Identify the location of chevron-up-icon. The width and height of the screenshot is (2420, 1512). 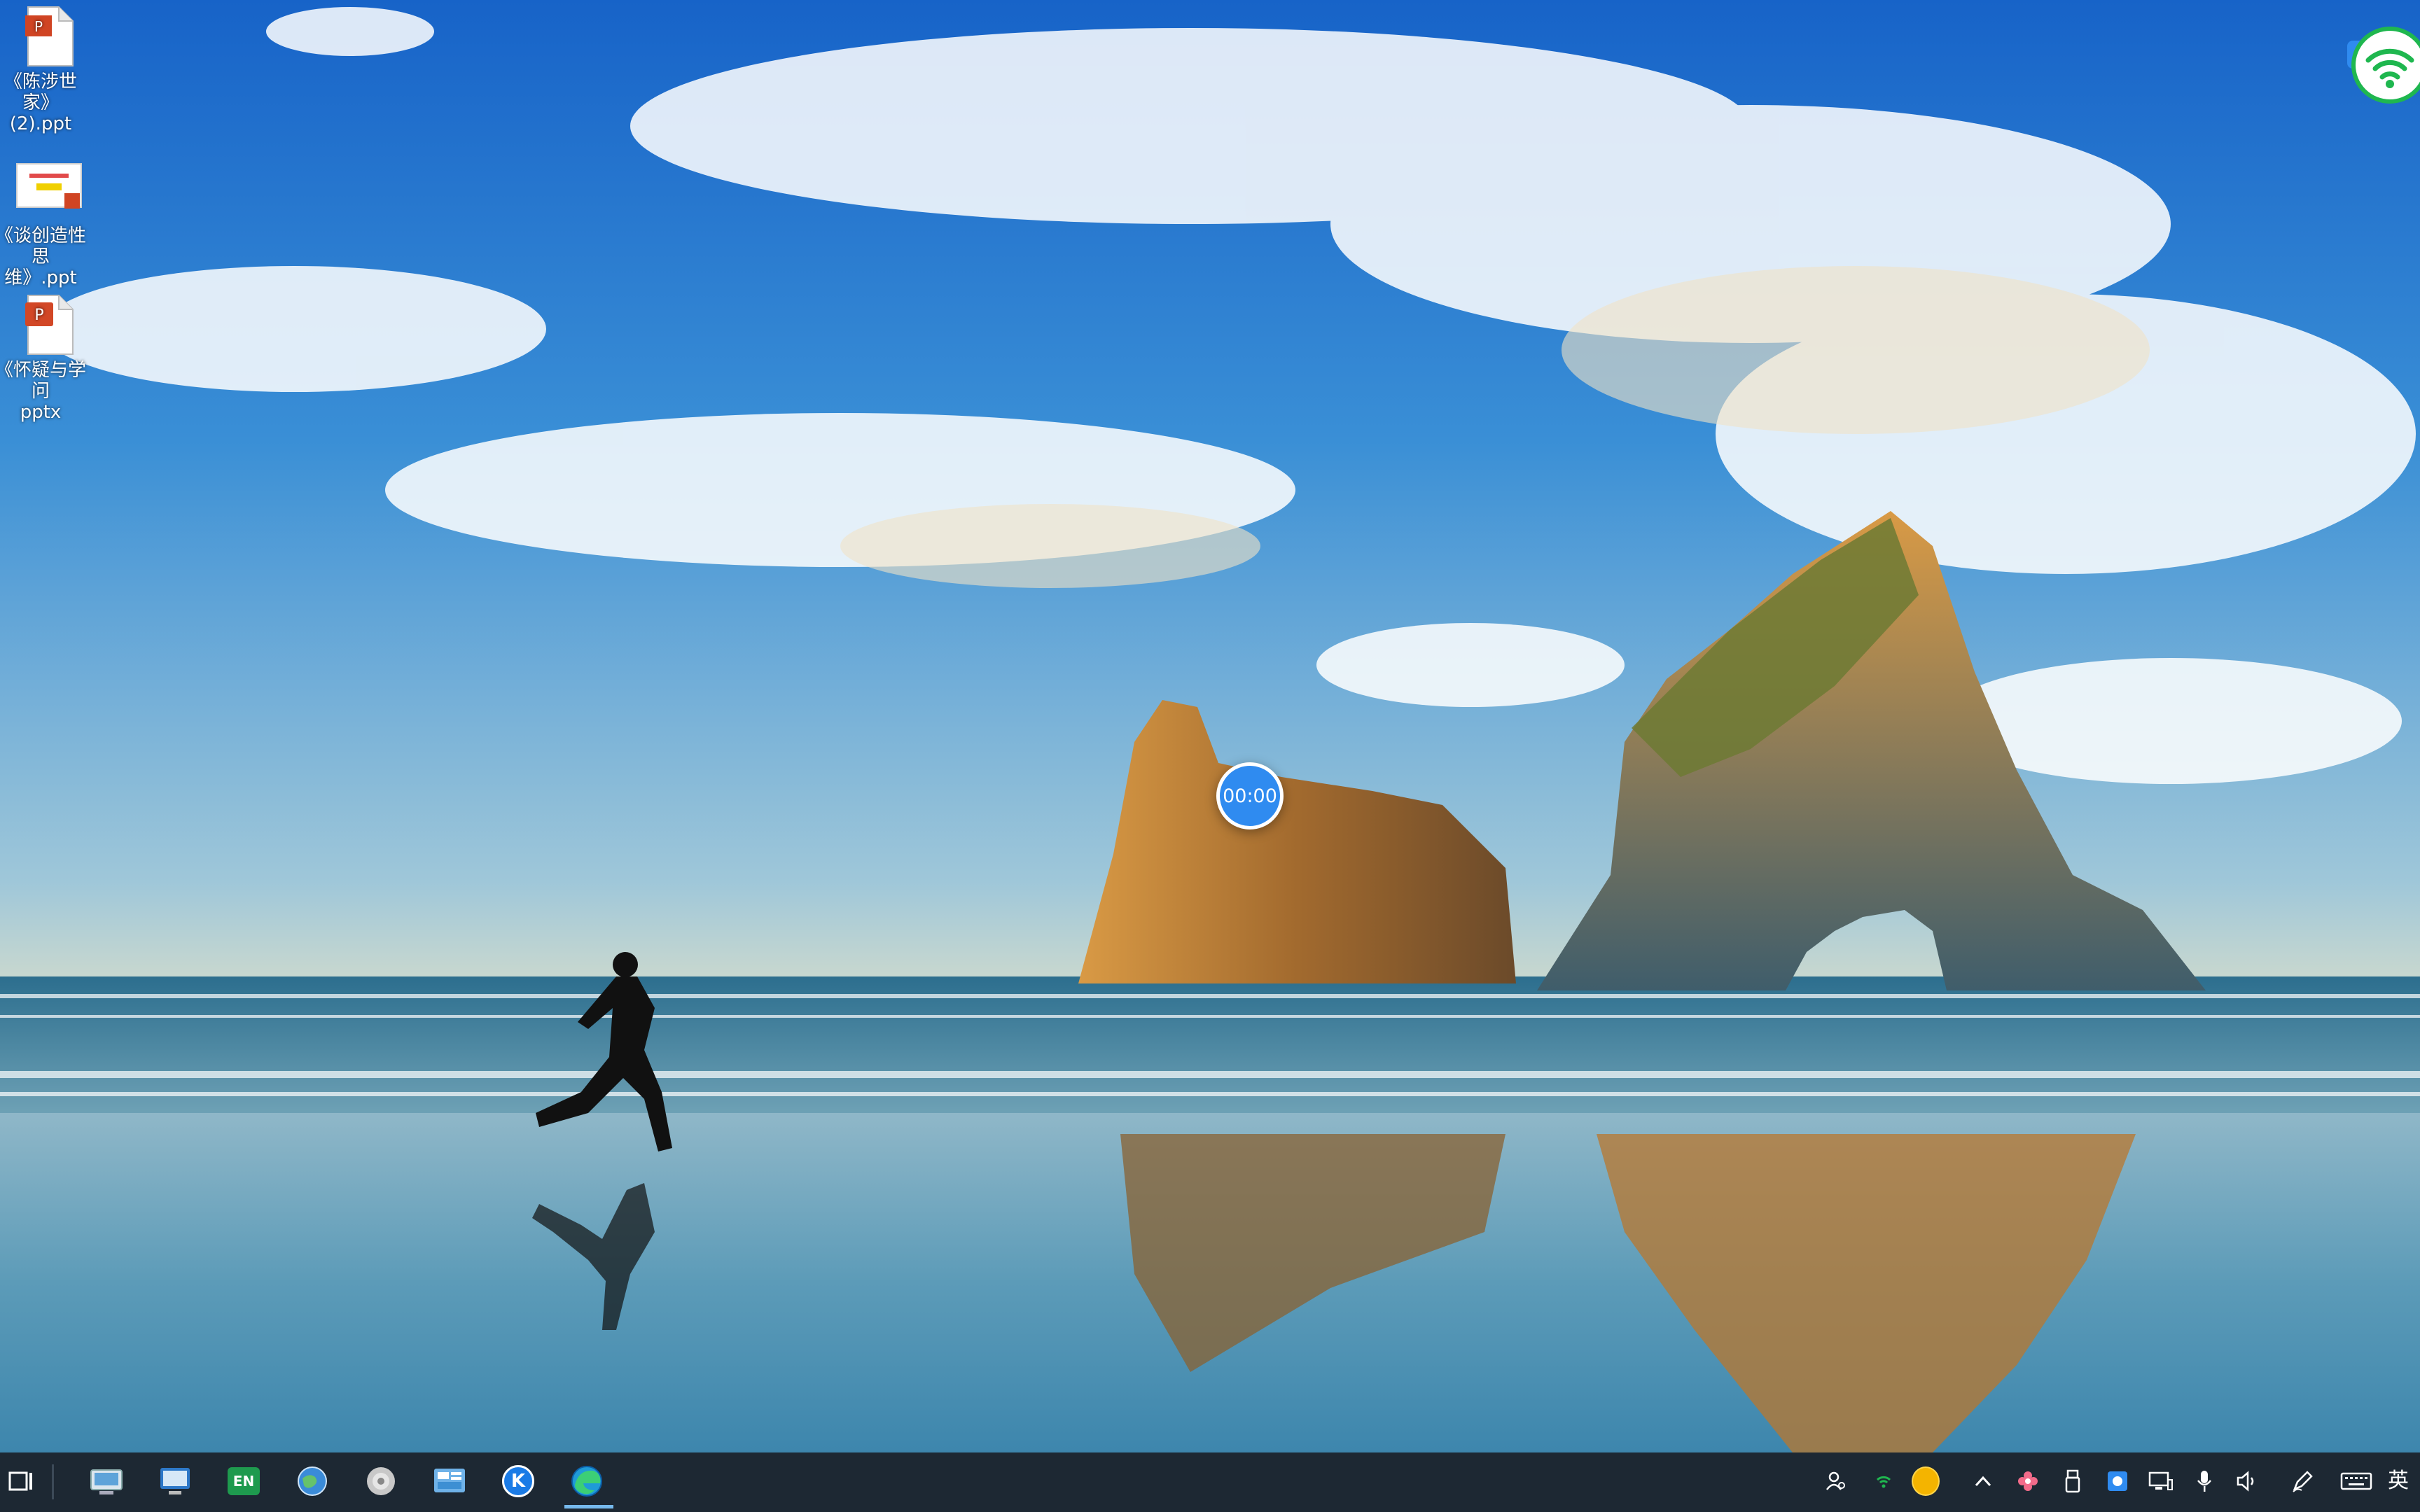
(1983, 1481).